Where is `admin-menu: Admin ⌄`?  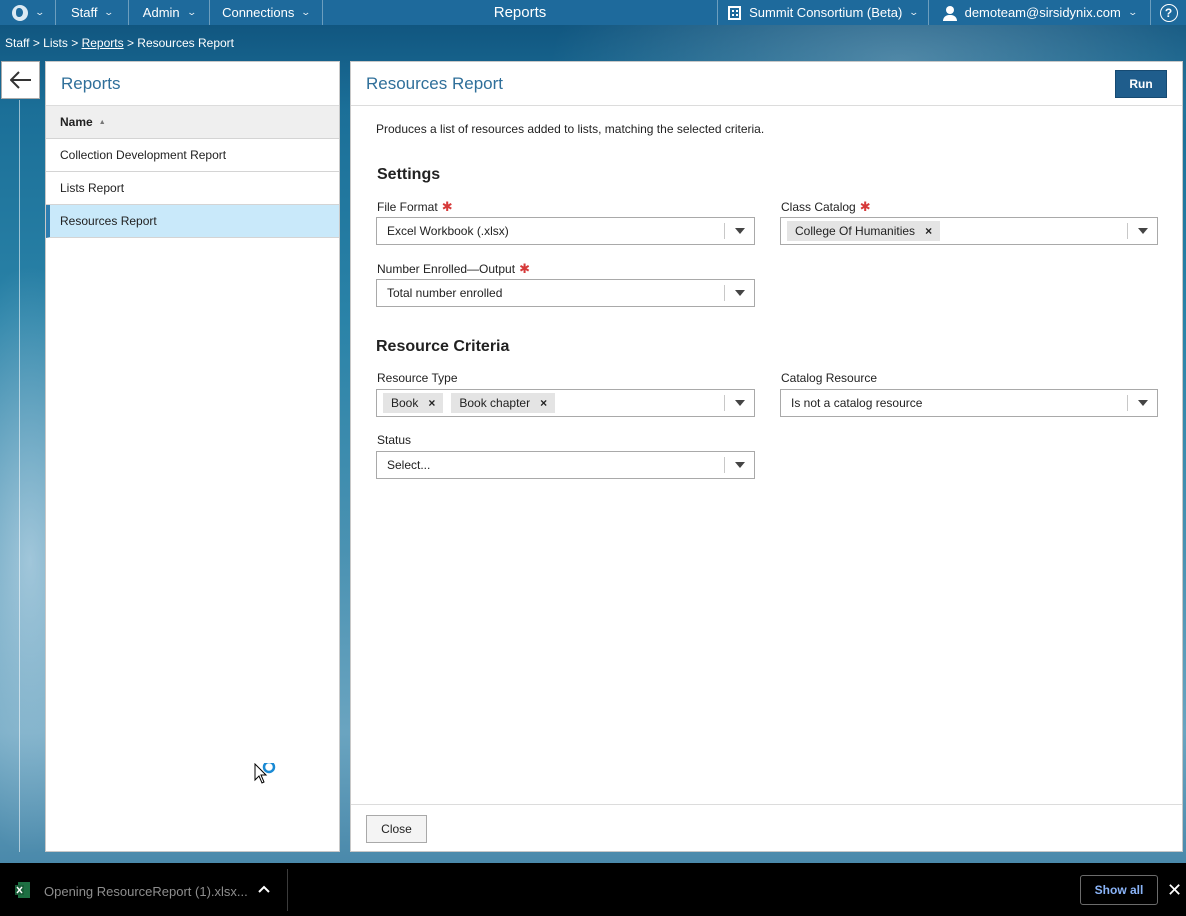
admin-menu: Admin ⌄ is located at coordinates (169, 12).